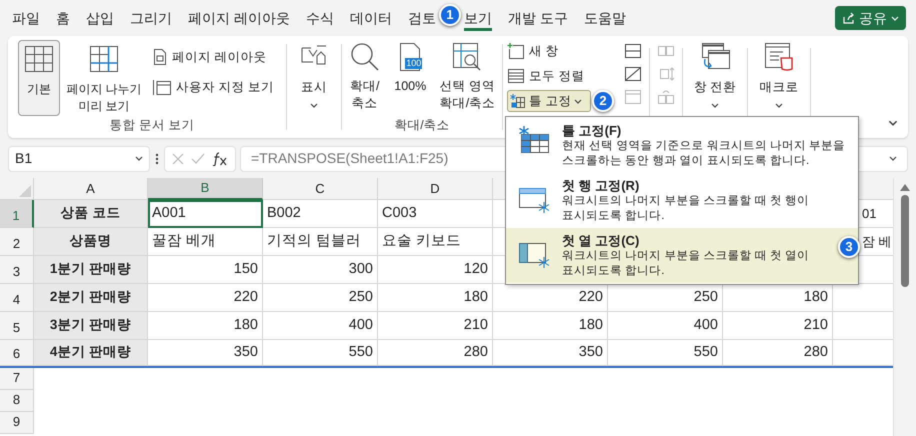 The image size is (916, 436). What do you see at coordinates (91, 270) in the screenshot?
I see `table-cell: 1분기 판매량` at bounding box center [91, 270].